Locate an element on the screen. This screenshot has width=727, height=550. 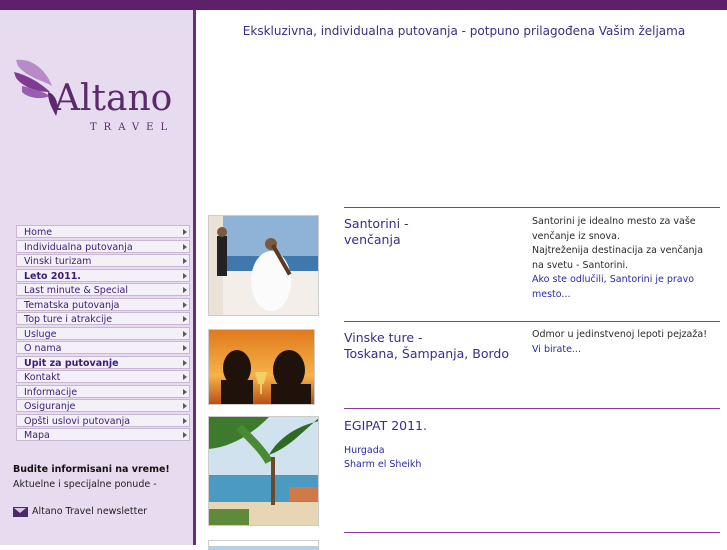
nav-item-label: Usluge is located at coordinates (40, 334).